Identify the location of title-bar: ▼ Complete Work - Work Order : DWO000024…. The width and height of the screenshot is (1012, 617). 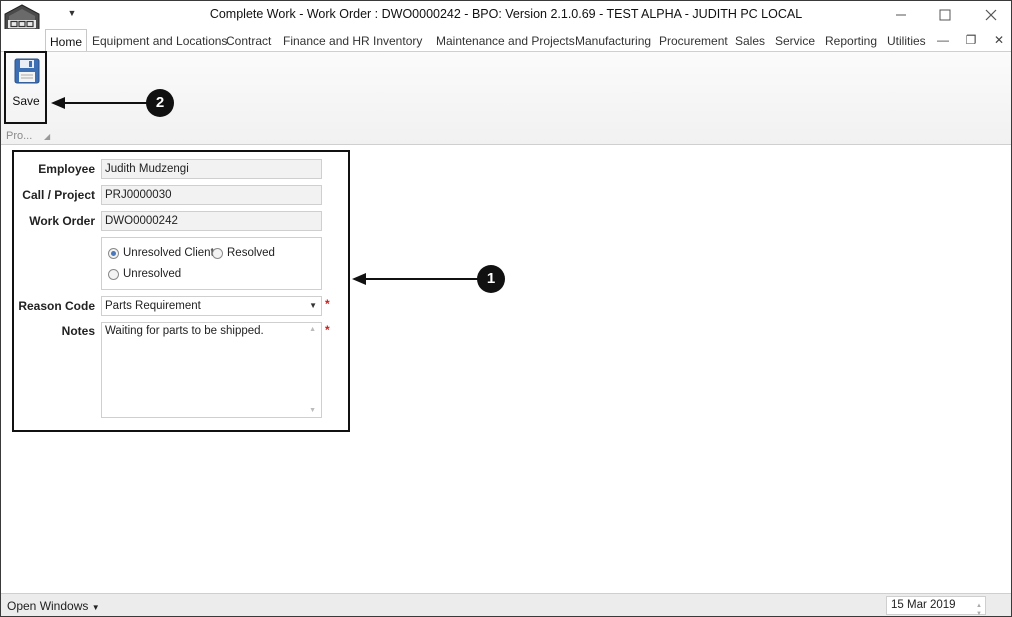
(506, 22).